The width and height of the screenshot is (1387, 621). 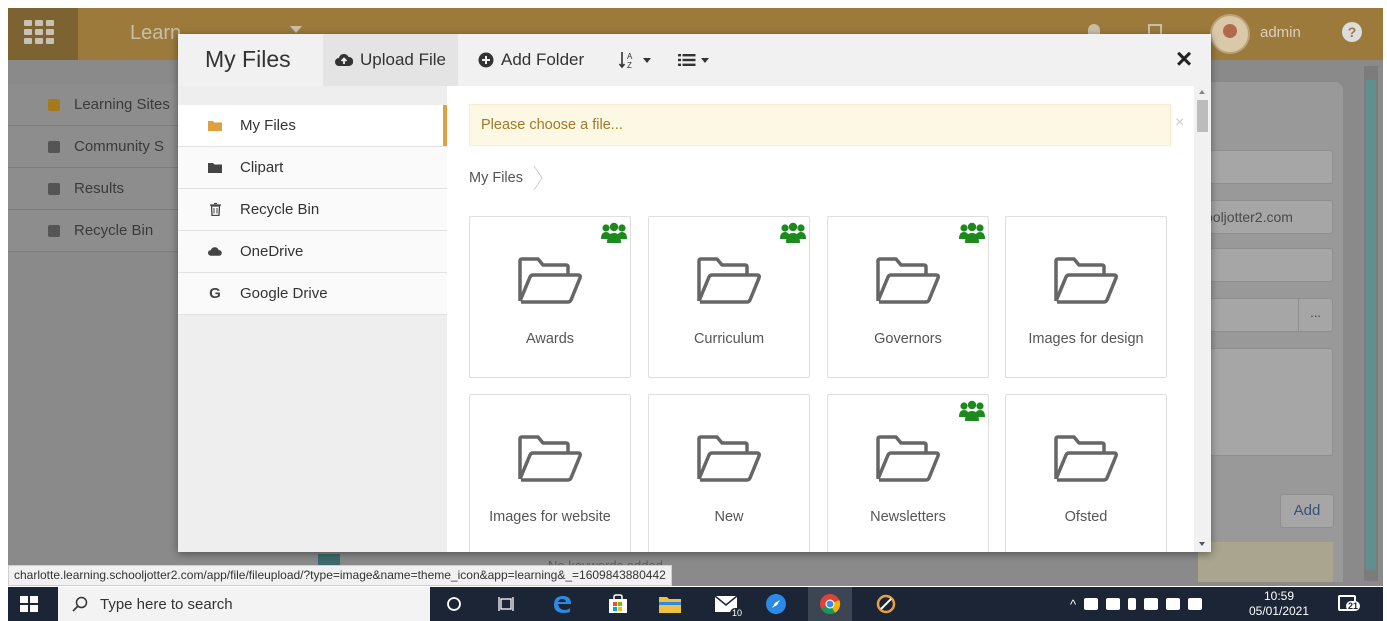 I want to click on chevron-up-icon: ^, so click(x=1073, y=604).